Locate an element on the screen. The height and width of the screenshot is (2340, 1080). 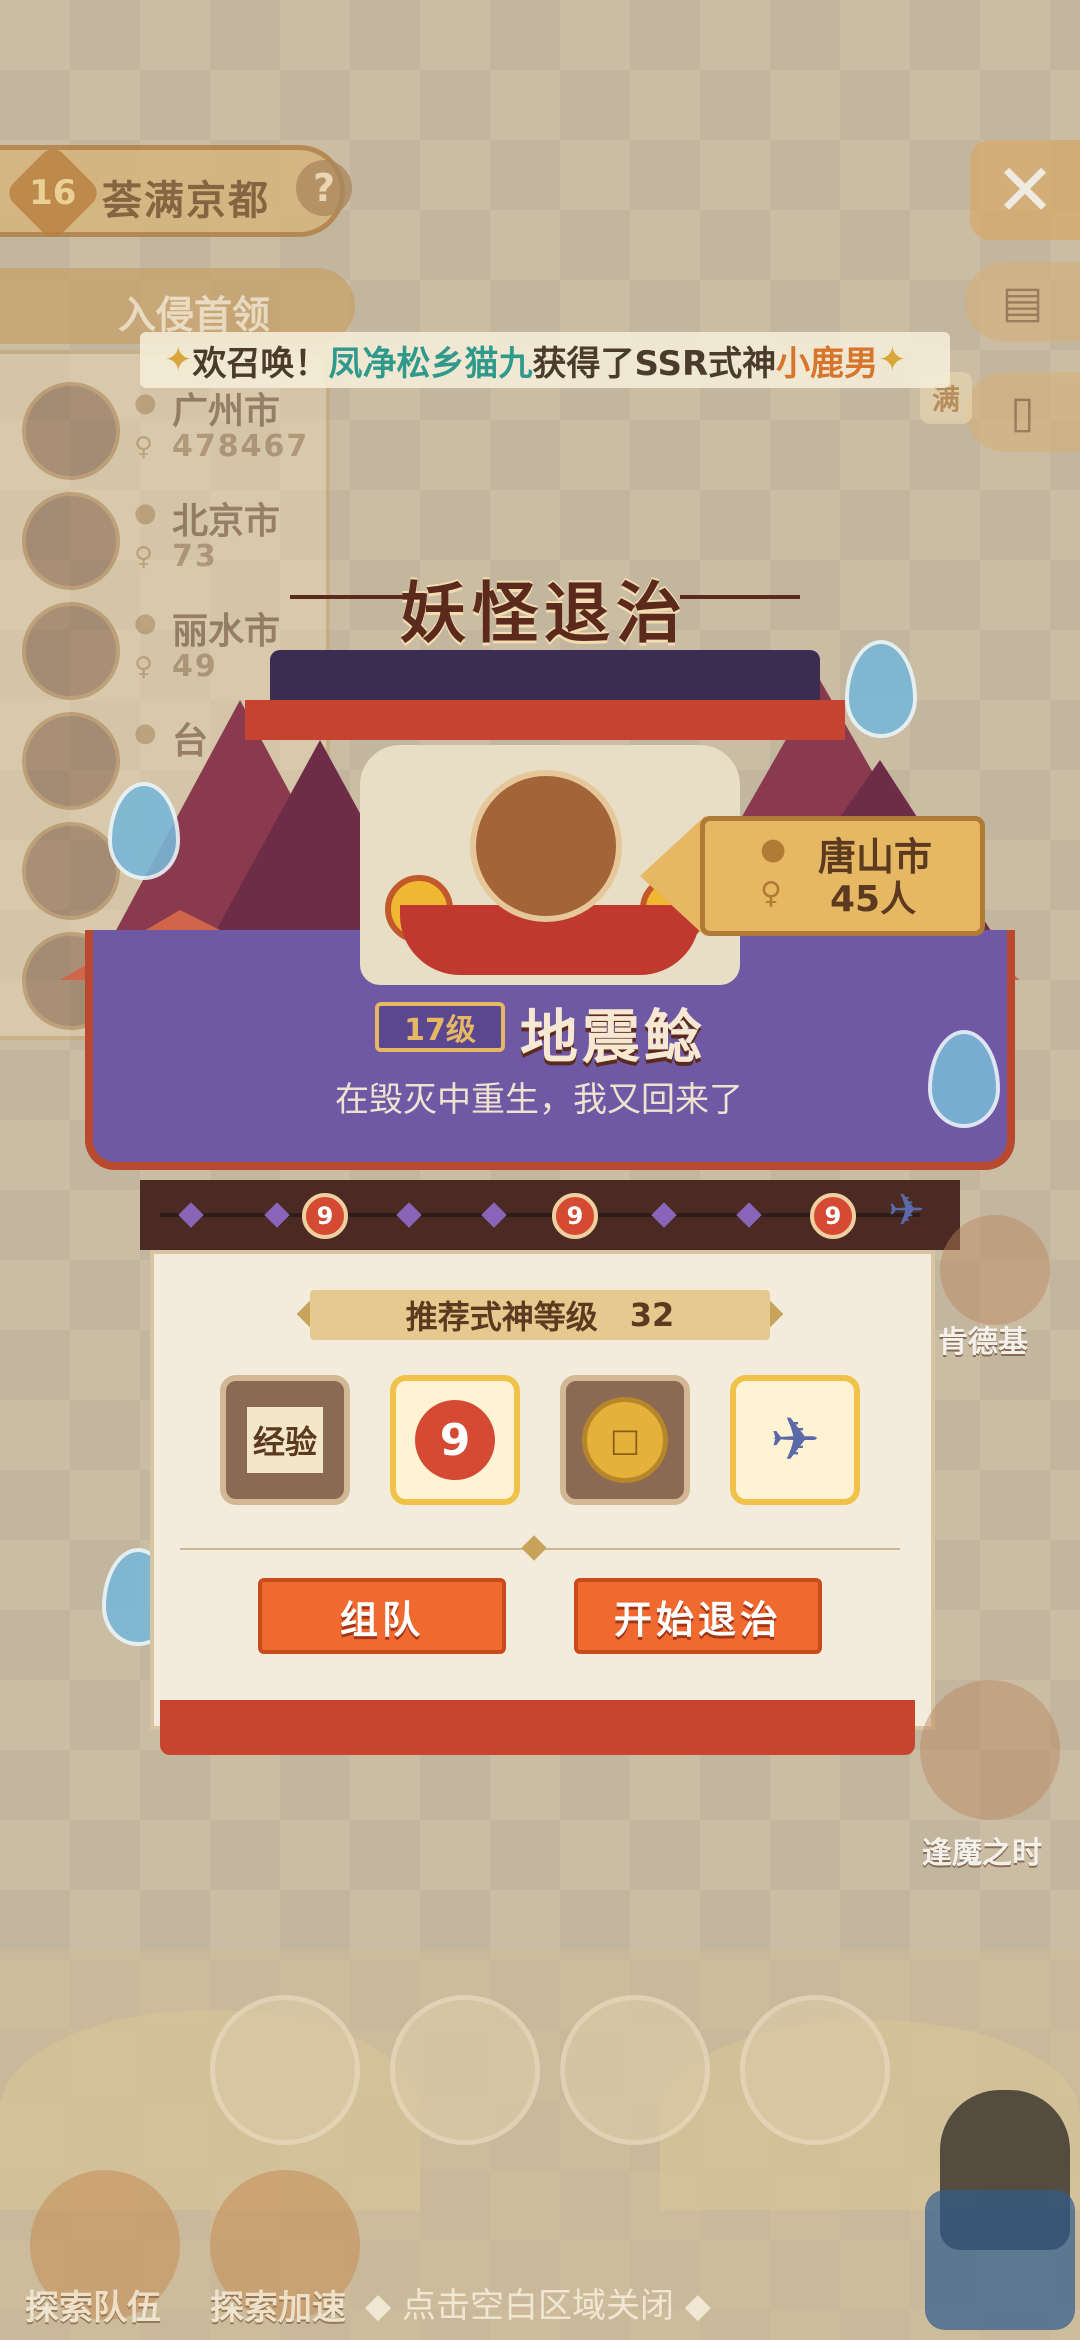
reward-gold-coin: □ is located at coordinates (625, 1440).